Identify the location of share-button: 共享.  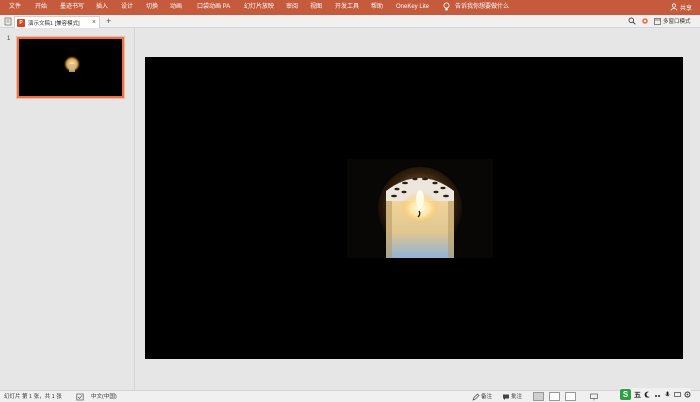
(681, 7).